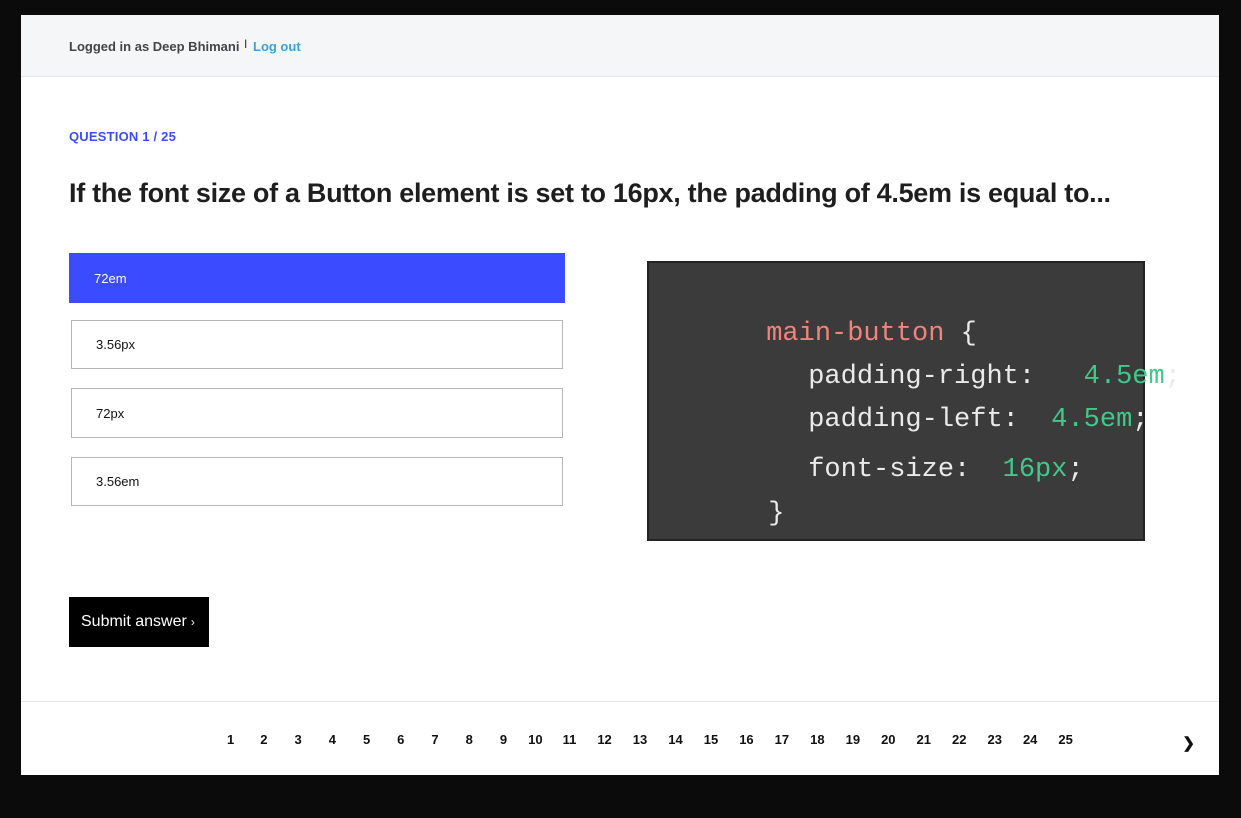 The height and width of the screenshot is (818, 1241). What do you see at coordinates (853, 739) in the screenshot?
I see `page-number-19: 19` at bounding box center [853, 739].